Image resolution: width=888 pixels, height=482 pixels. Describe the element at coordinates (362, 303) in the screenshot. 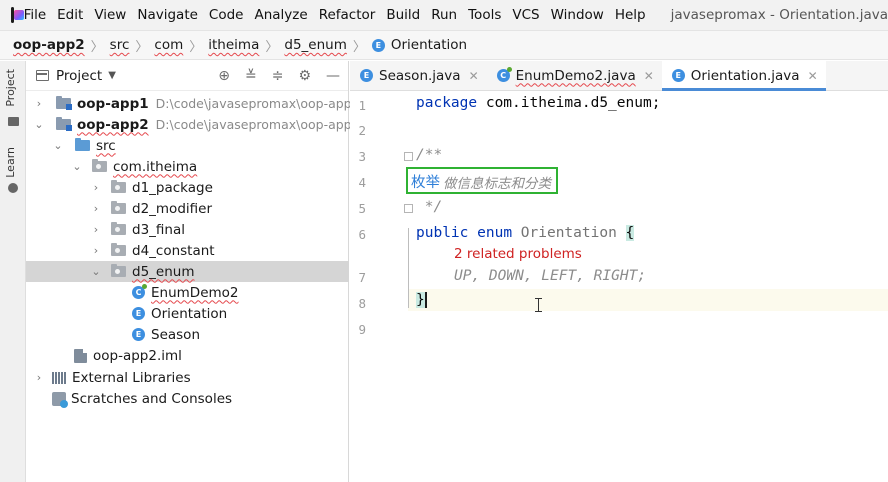

I see `line-number: 8` at that location.